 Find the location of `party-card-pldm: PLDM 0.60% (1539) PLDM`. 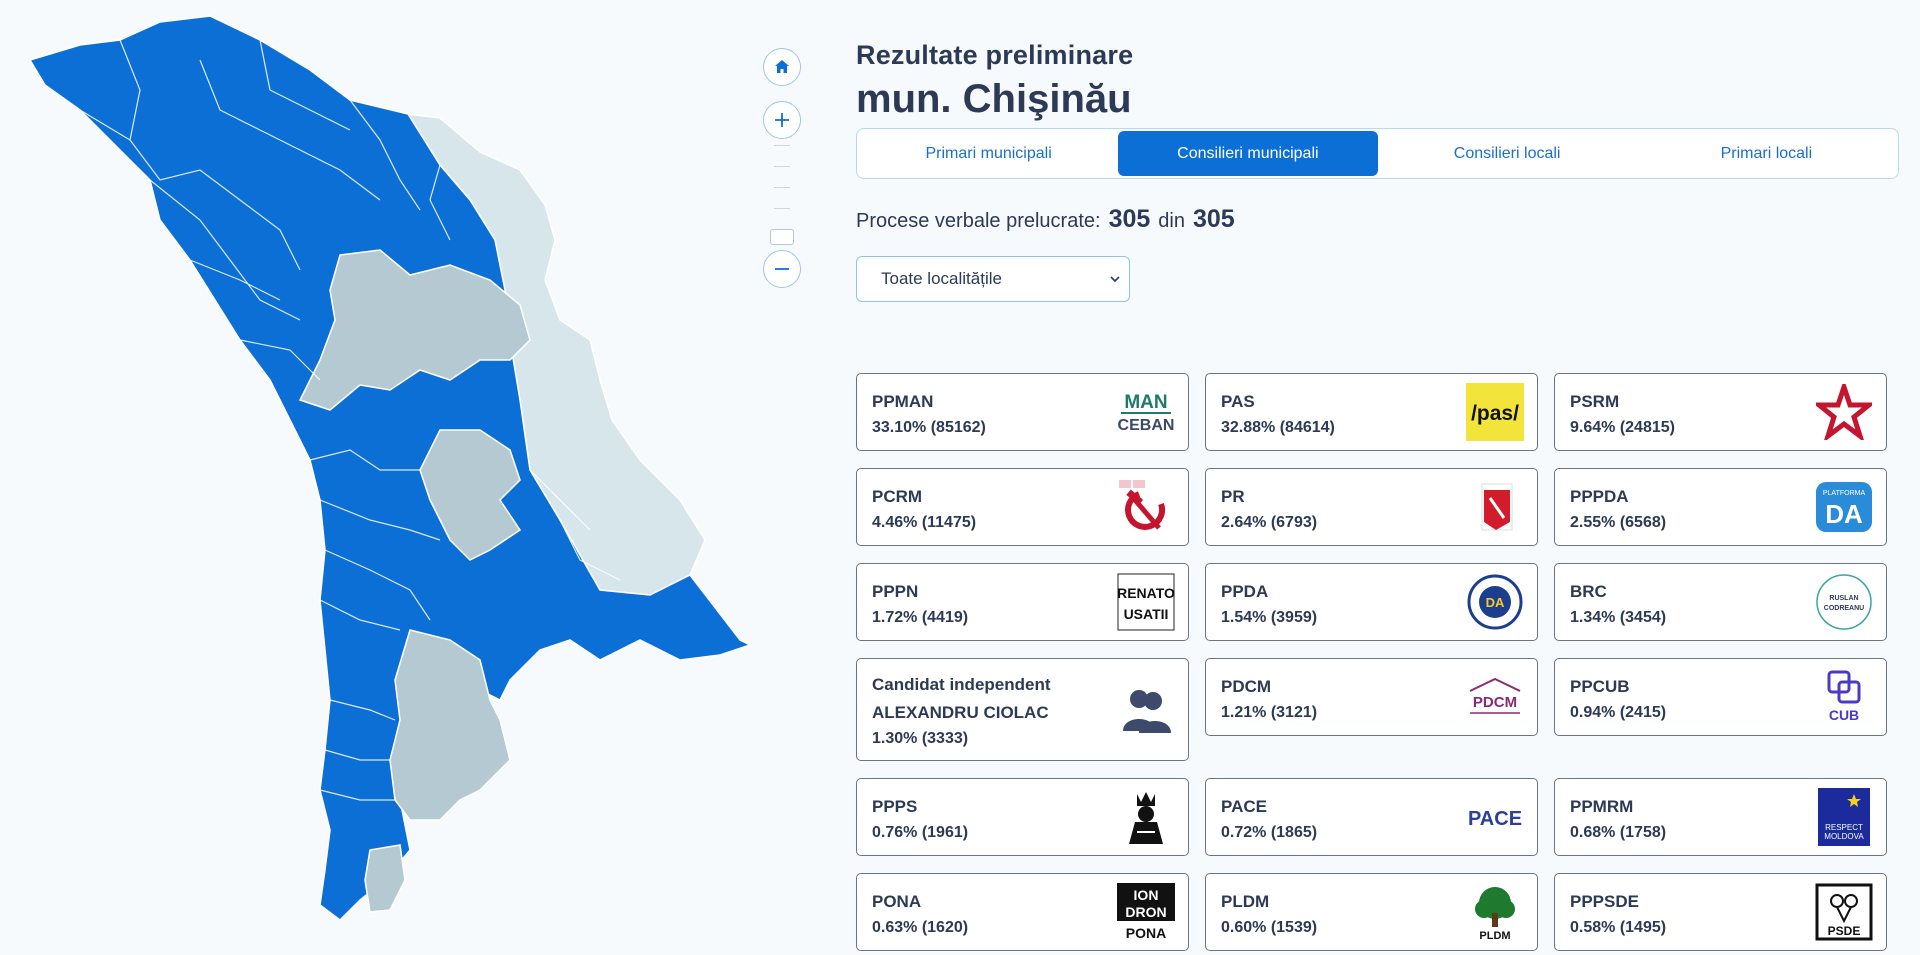

party-card-pldm: PLDM 0.60% (1539) PLDM is located at coordinates (1371, 912).